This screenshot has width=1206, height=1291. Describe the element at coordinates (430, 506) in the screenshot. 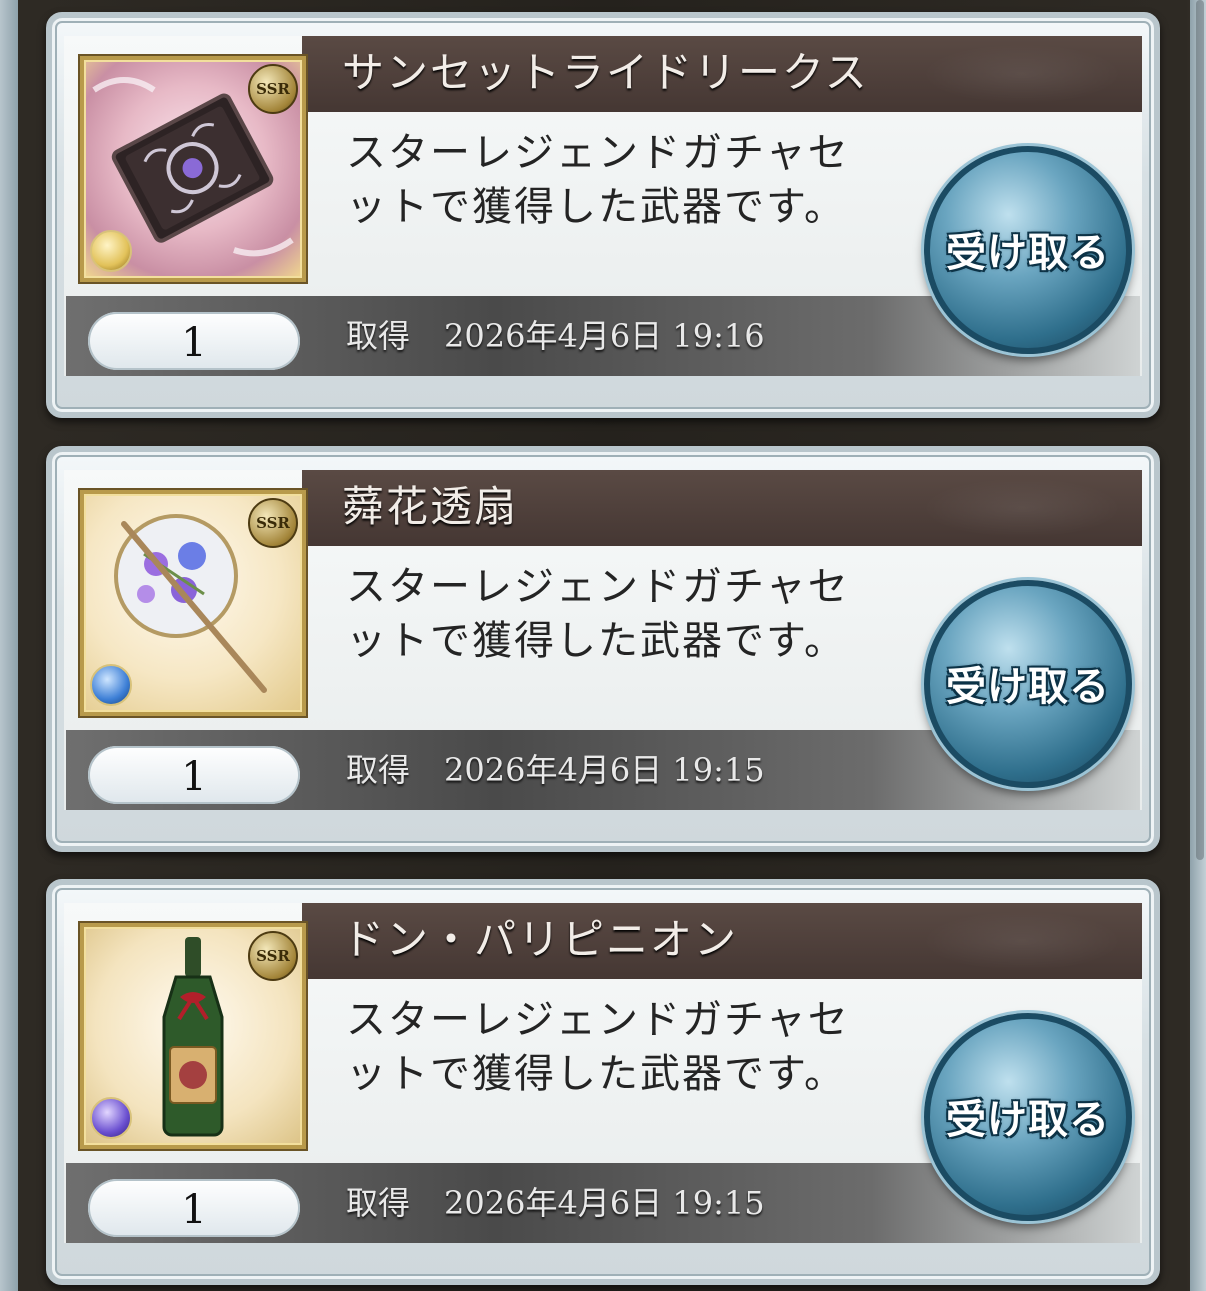

I see `item-name: 蕣花透扇` at that location.